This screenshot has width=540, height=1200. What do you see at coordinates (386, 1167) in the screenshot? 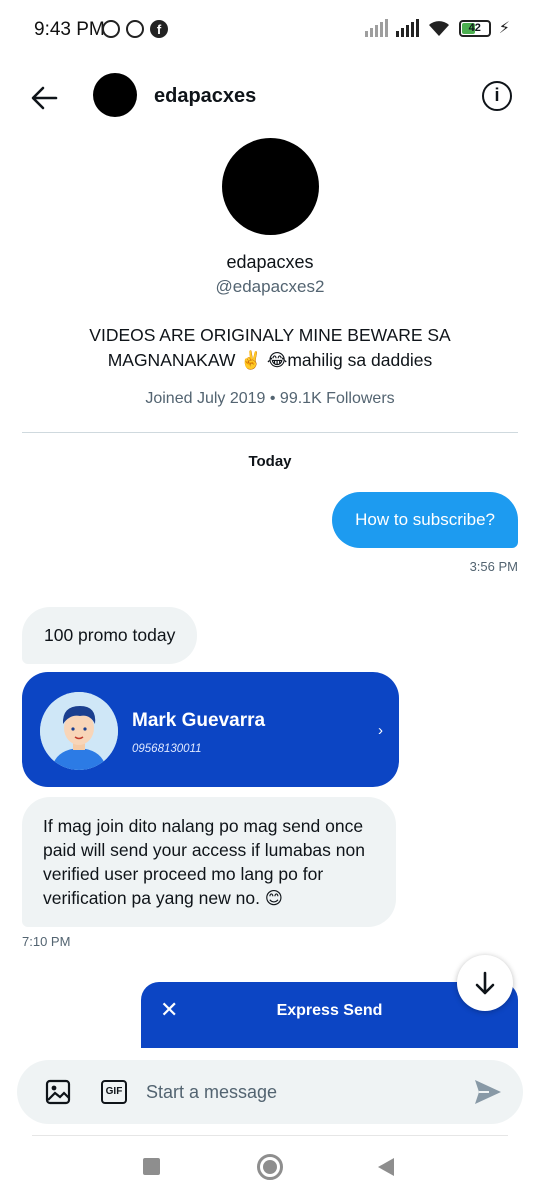
I see `system-back-button` at bounding box center [386, 1167].